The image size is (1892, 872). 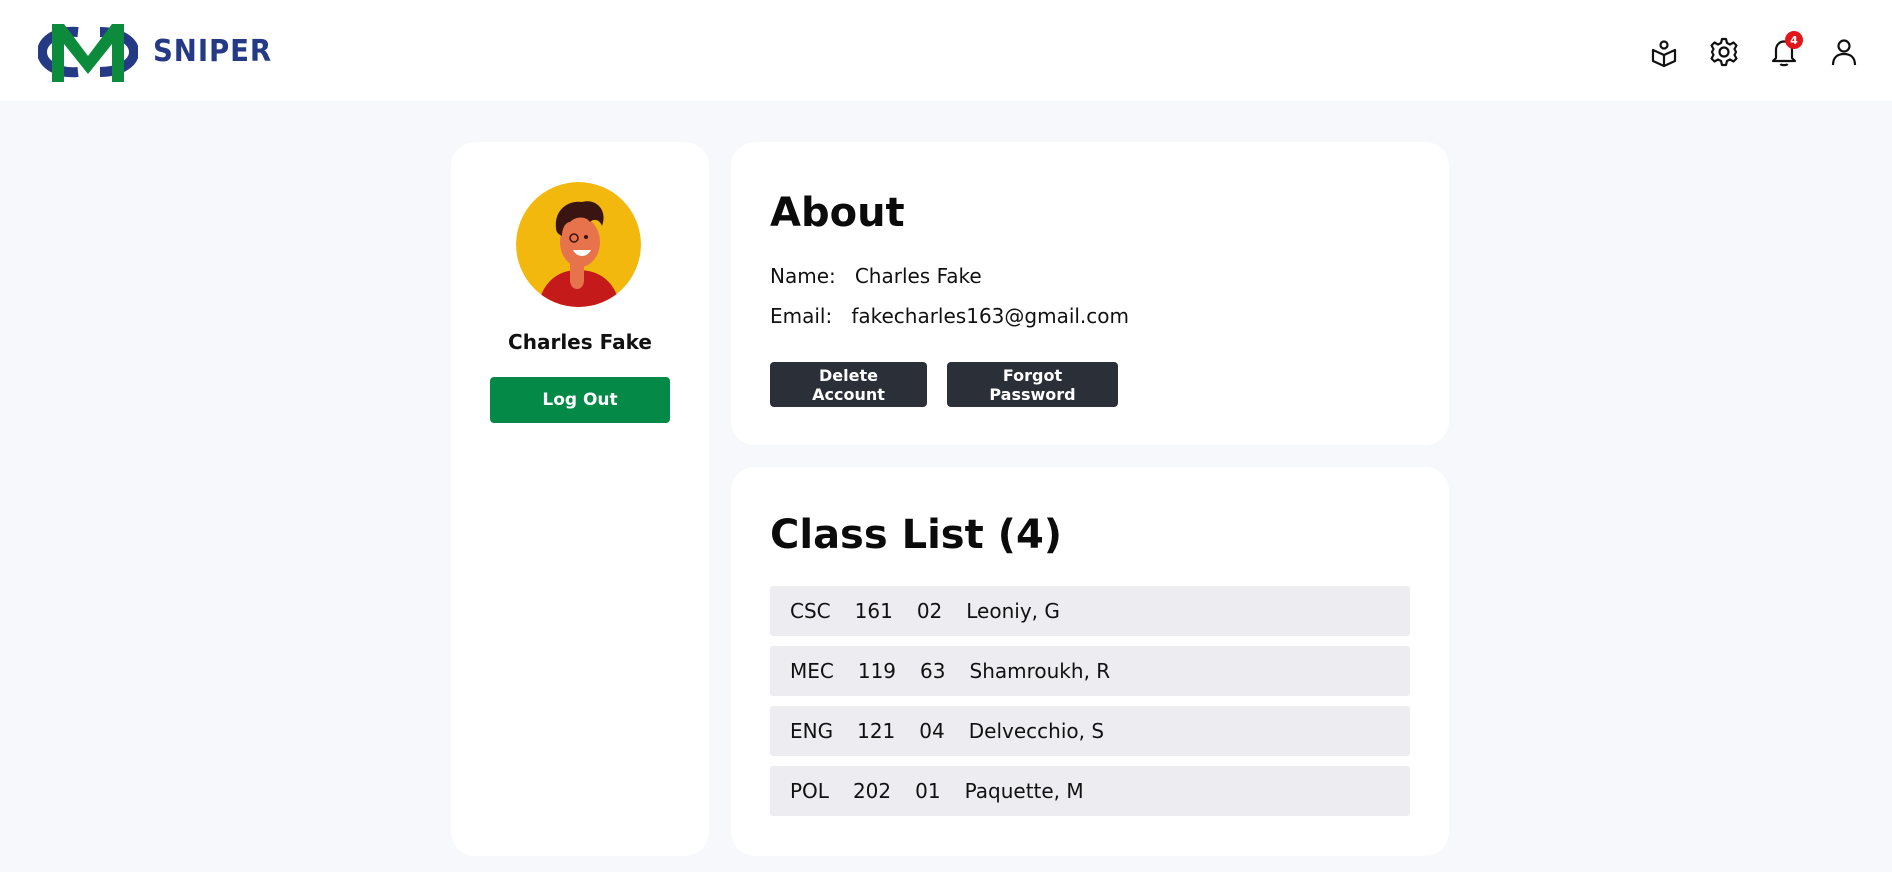 What do you see at coordinates (928, 791) in the screenshot?
I see `class-section: 01` at bounding box center [928, 791].